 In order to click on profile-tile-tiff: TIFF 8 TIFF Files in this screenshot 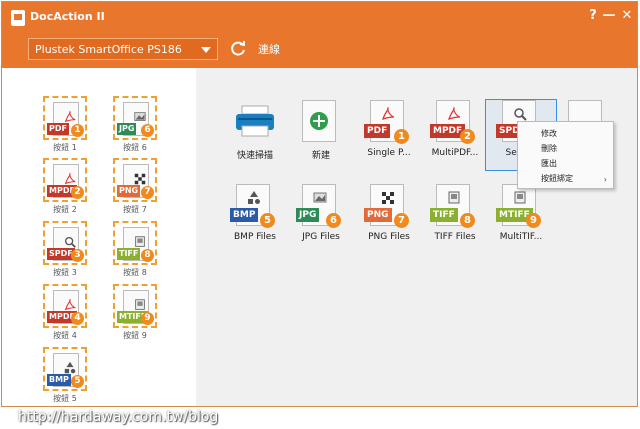, I will do `click(455, 219)`.